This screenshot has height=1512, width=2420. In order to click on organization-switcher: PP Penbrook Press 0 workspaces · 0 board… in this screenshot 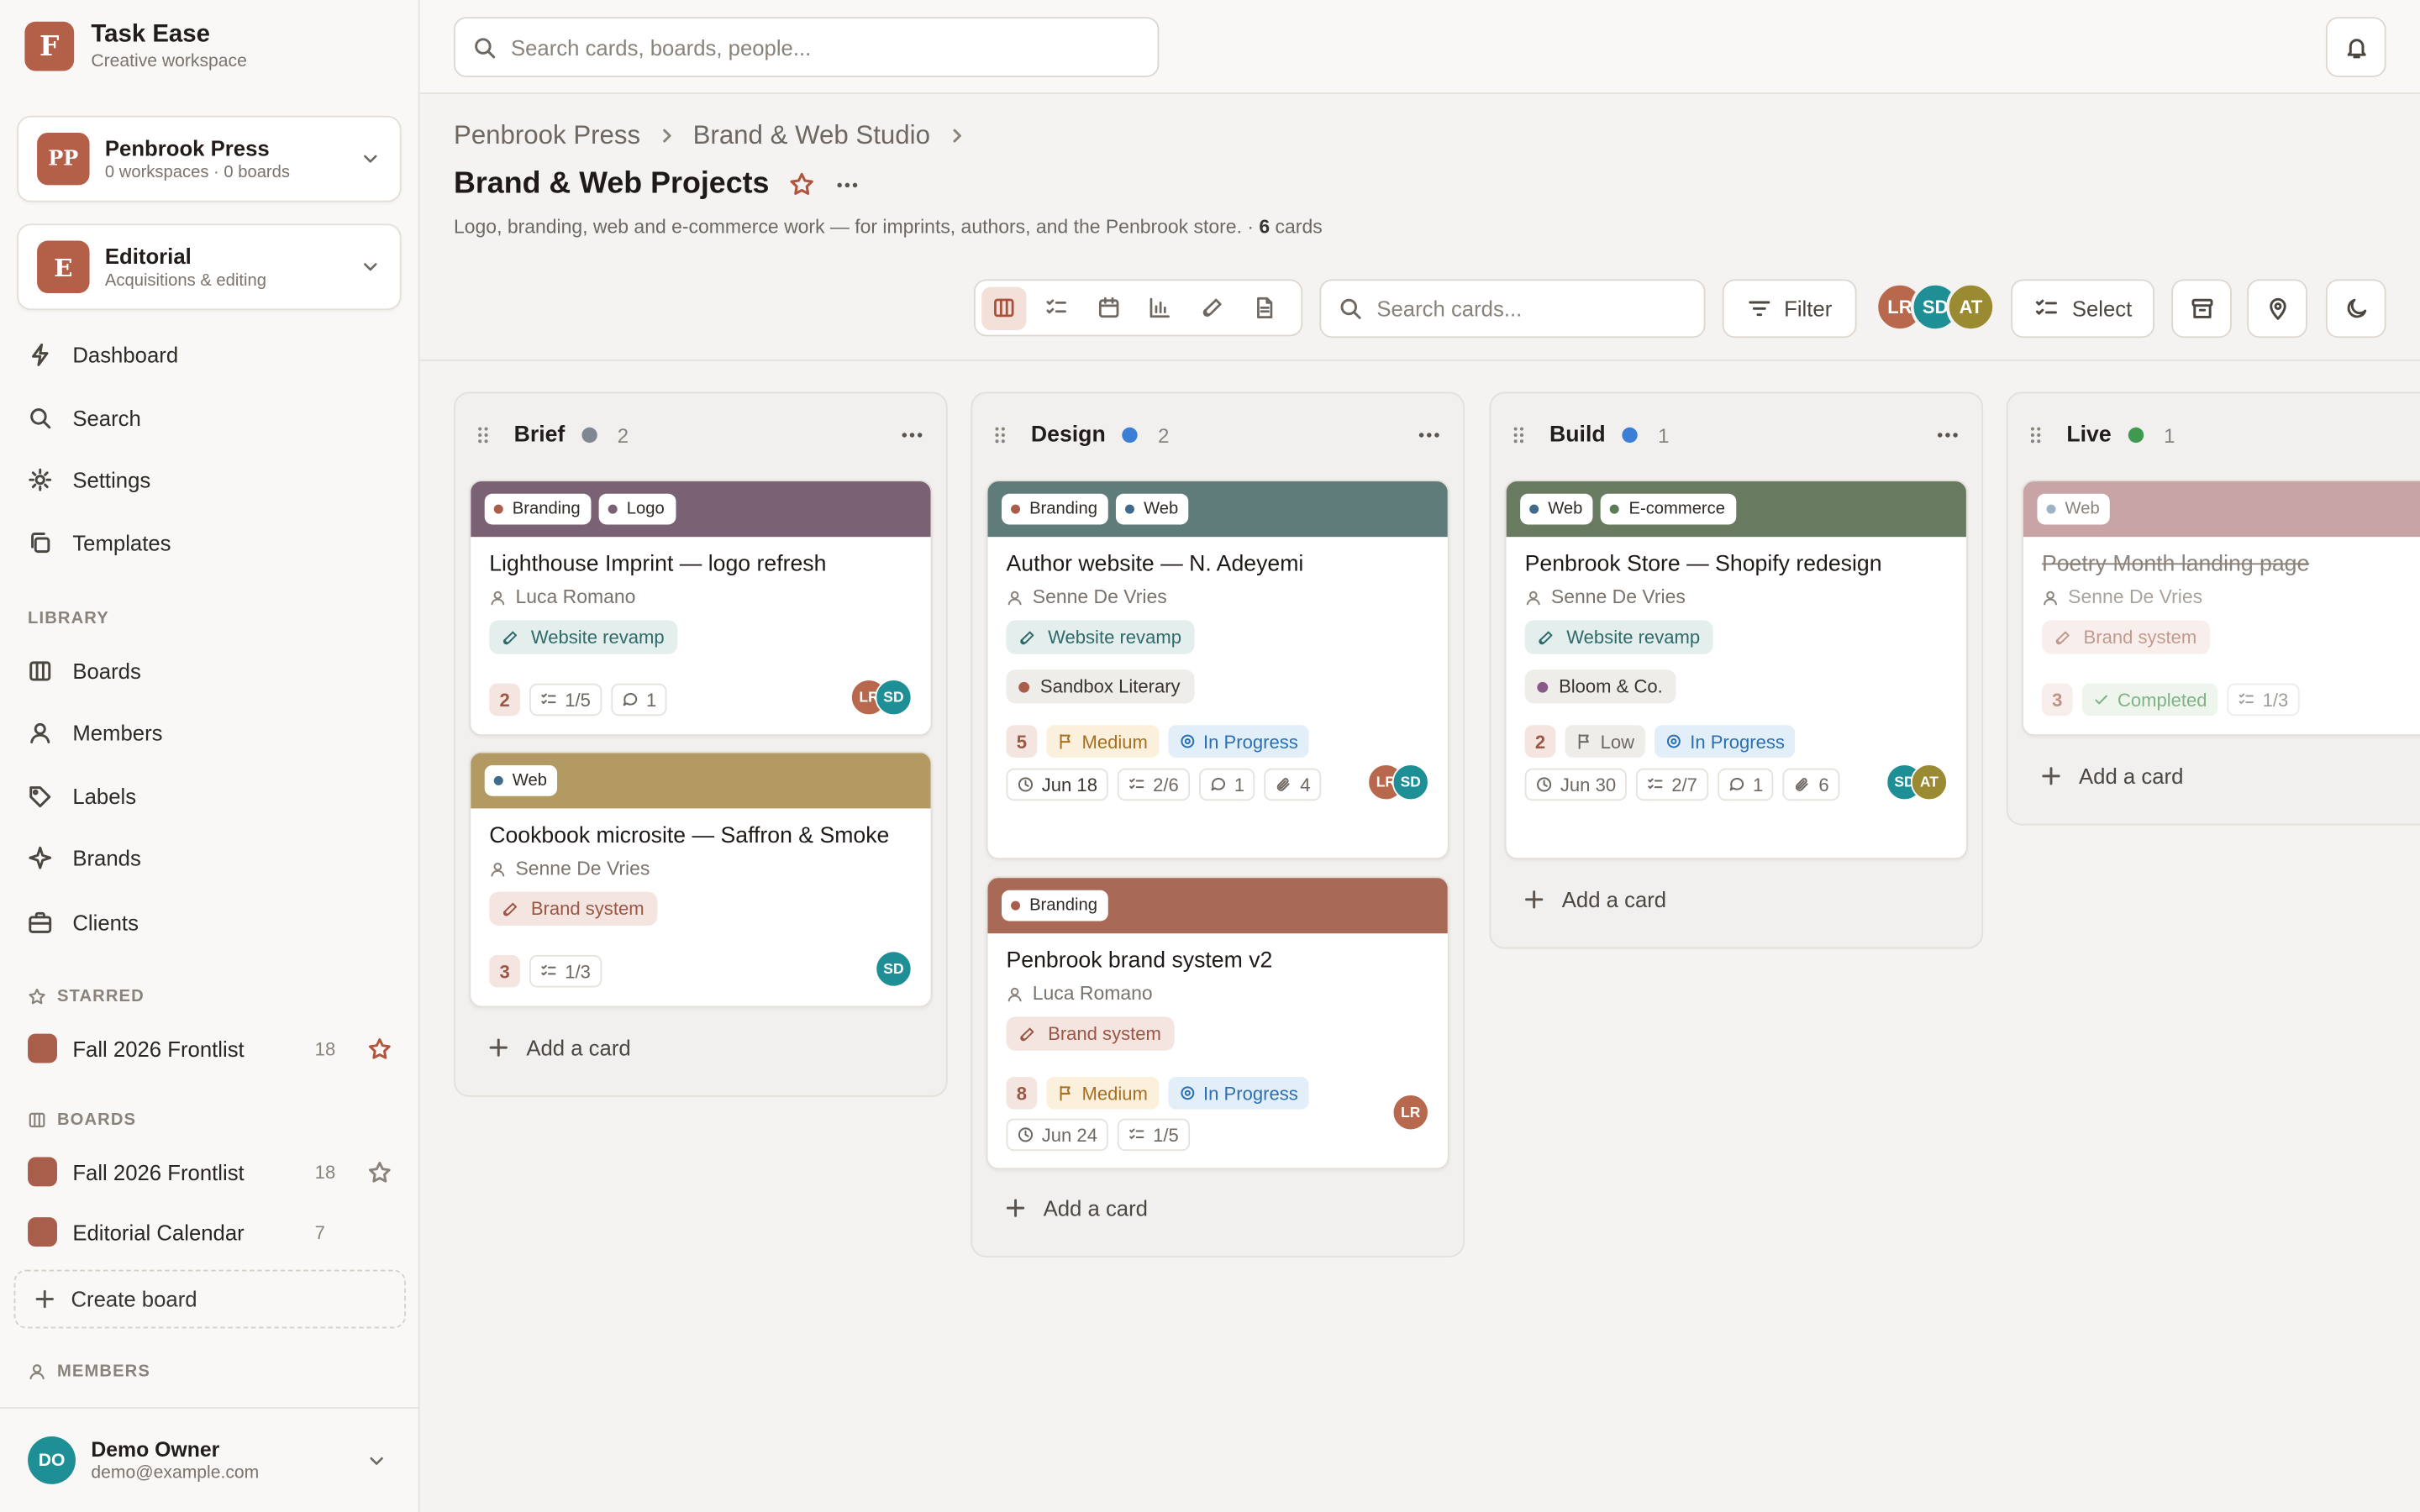, I will do `click(210, 158)`.